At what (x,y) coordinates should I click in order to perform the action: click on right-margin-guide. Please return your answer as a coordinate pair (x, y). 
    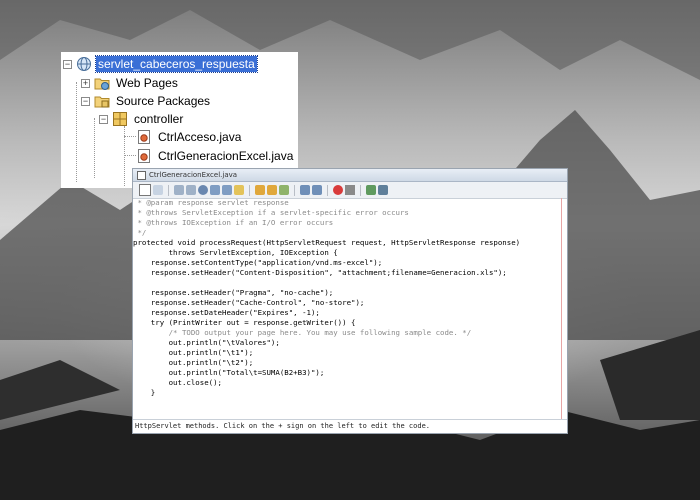
    Looking at the image, I should click on (561, 315).